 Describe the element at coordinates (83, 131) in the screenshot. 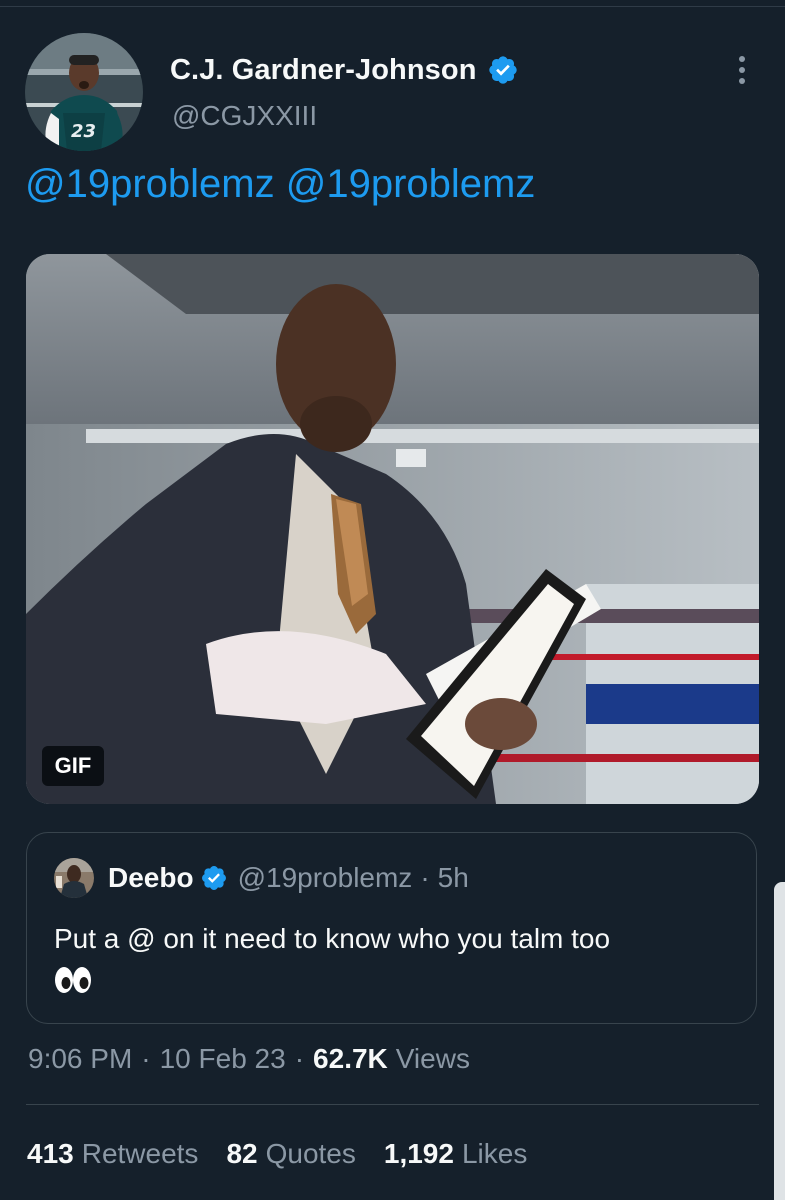

I see `svg-text: 23` at that location.